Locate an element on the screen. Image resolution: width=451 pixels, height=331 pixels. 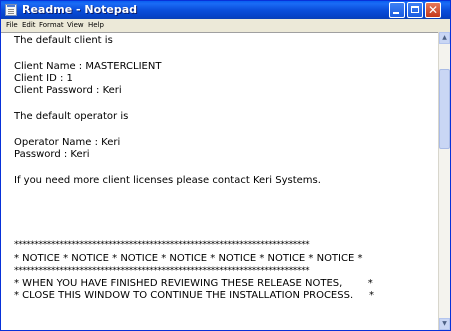
scroll-thumb is located at coordinates (444, 109).